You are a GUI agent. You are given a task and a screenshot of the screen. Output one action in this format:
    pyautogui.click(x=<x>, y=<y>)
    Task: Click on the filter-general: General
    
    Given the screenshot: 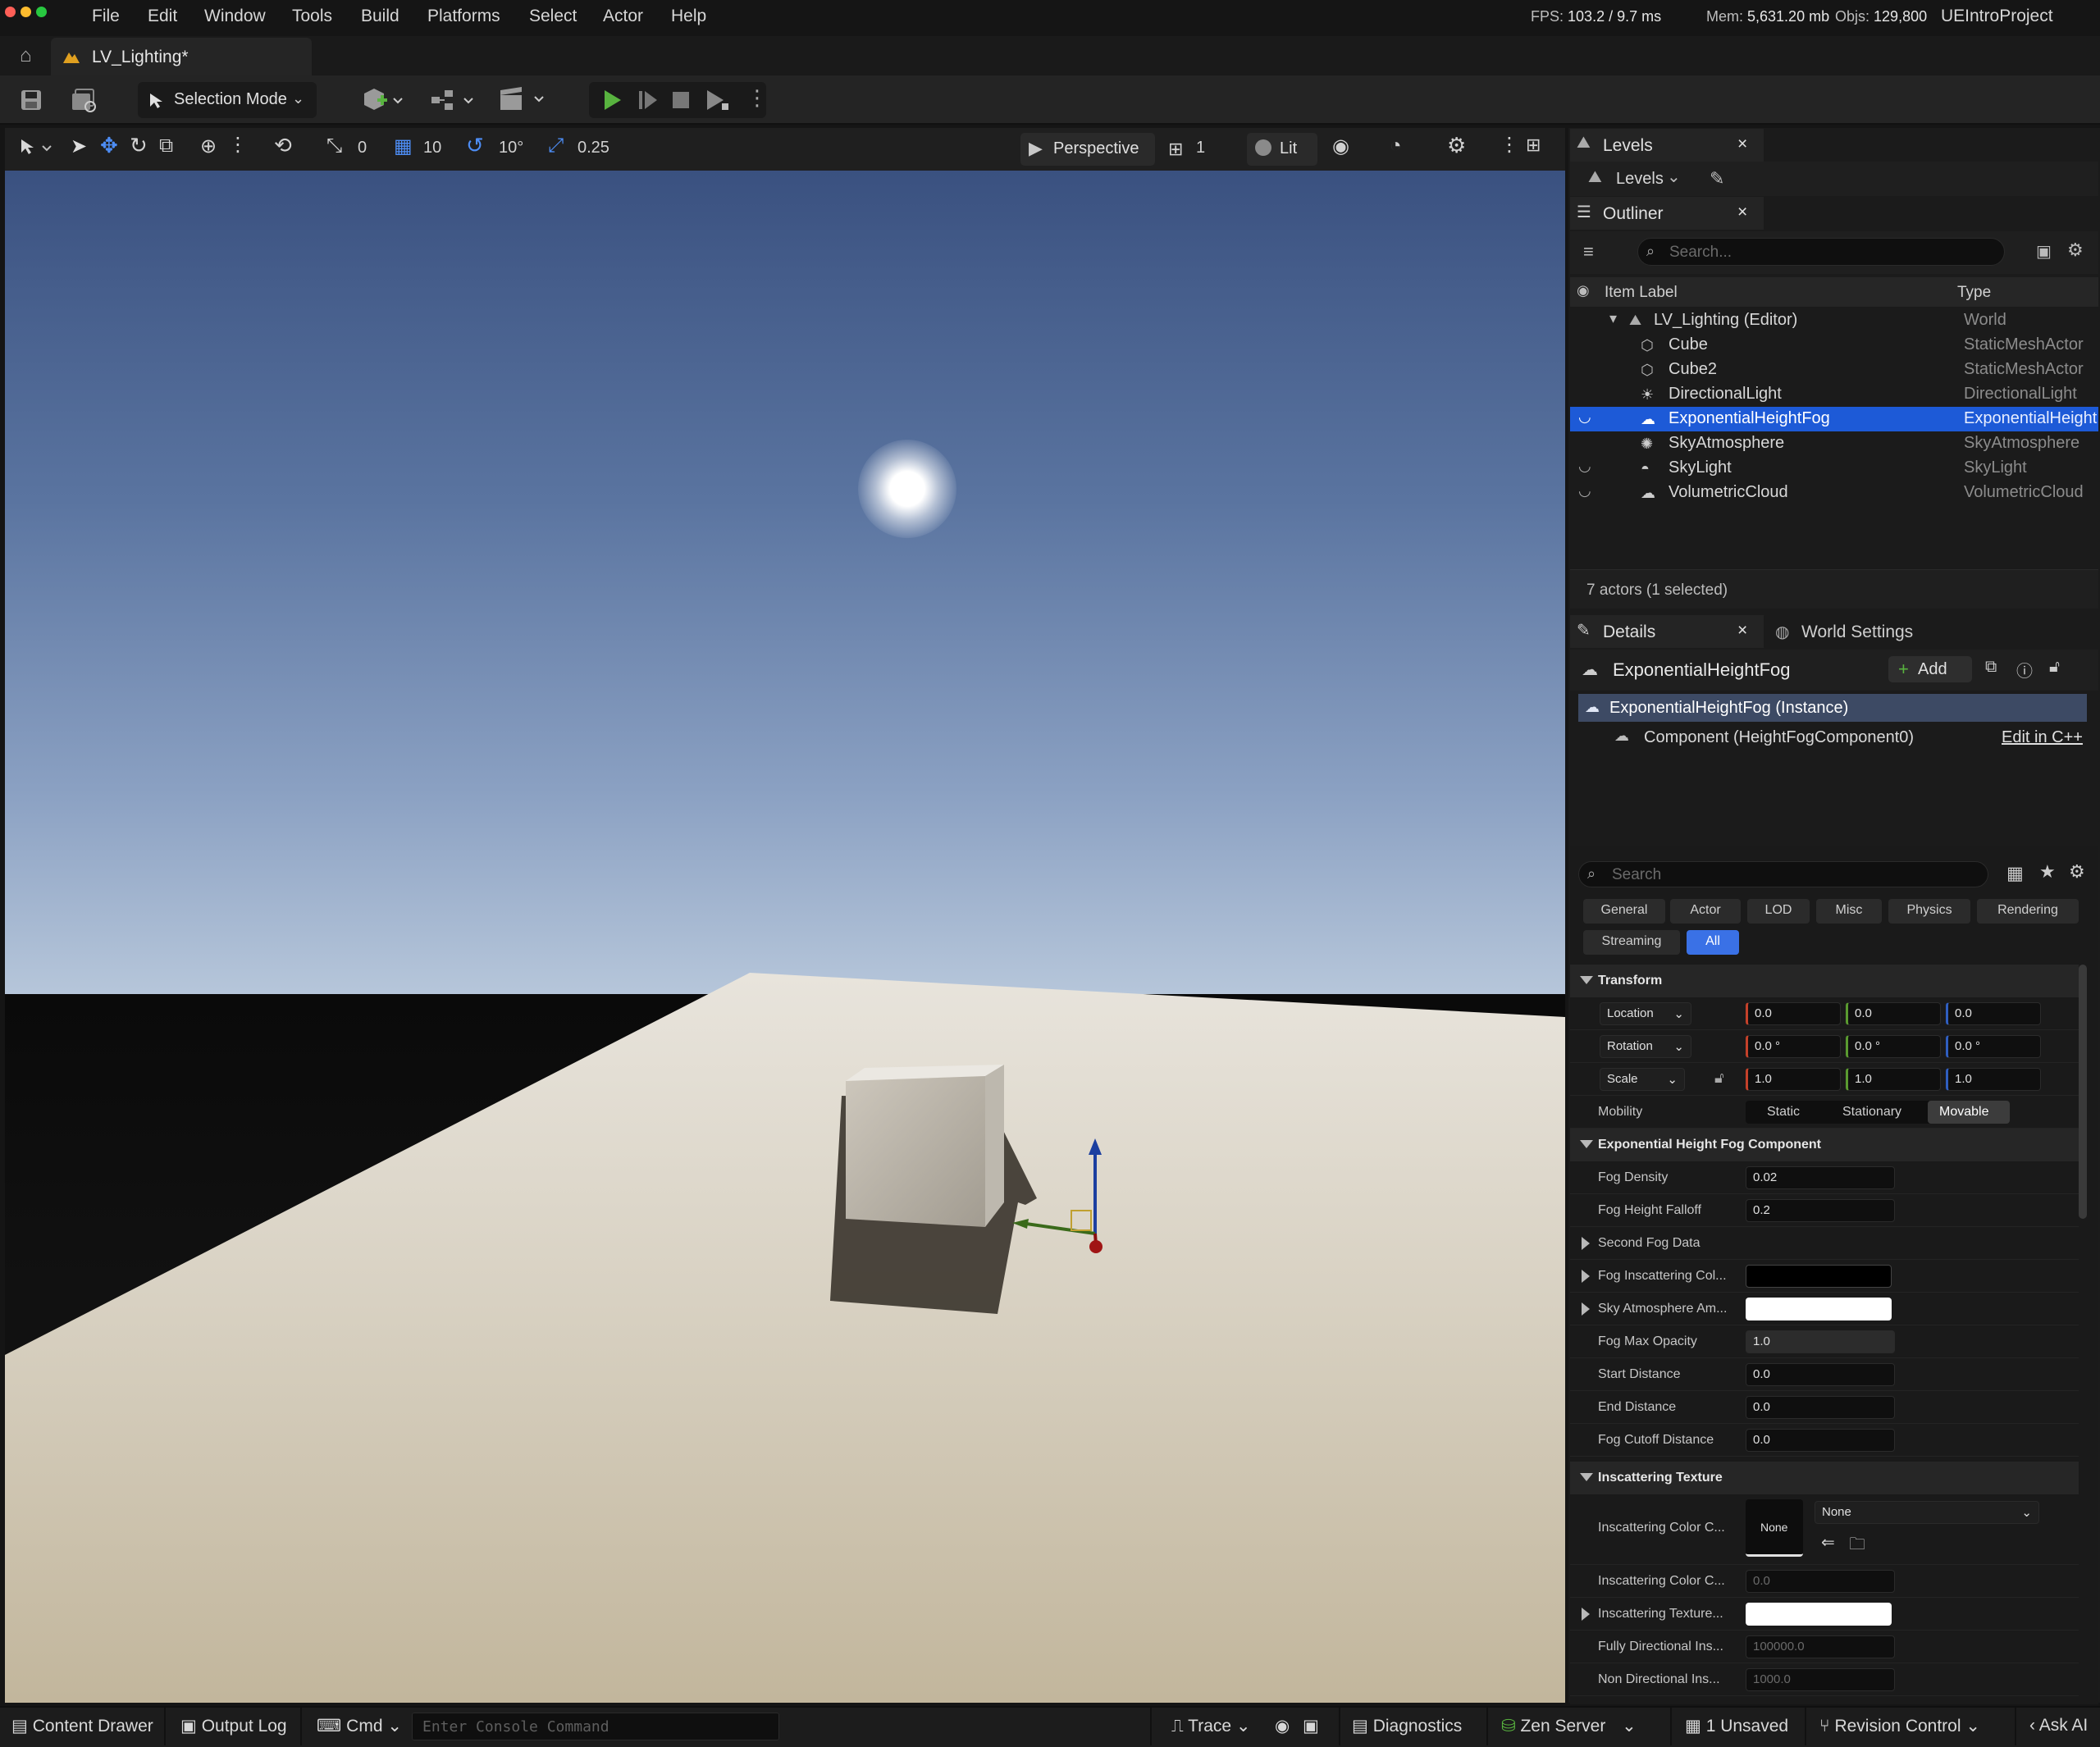 What is the action you would take?
    pyautogui.click(x=1624, y=911)
    